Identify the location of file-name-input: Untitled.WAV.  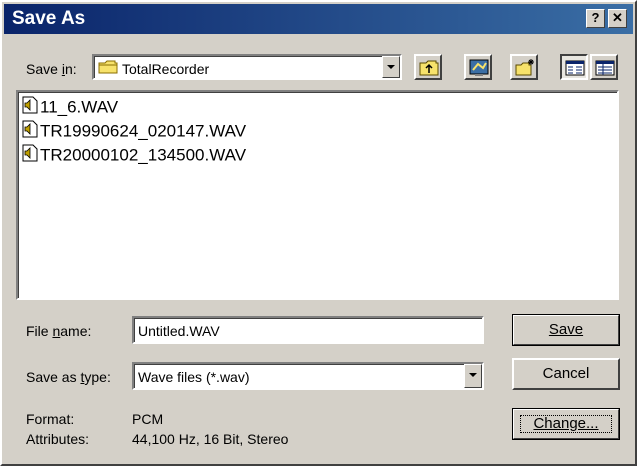
(308, 330).